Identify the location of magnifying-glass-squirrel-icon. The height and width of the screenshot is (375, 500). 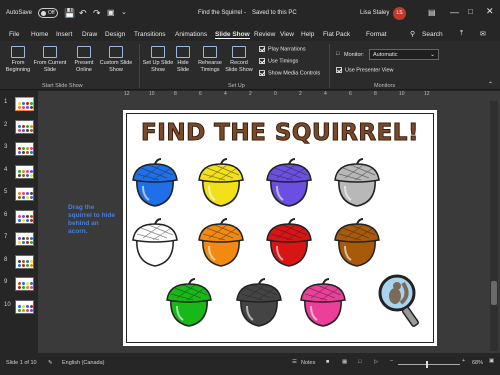
(399, 302).